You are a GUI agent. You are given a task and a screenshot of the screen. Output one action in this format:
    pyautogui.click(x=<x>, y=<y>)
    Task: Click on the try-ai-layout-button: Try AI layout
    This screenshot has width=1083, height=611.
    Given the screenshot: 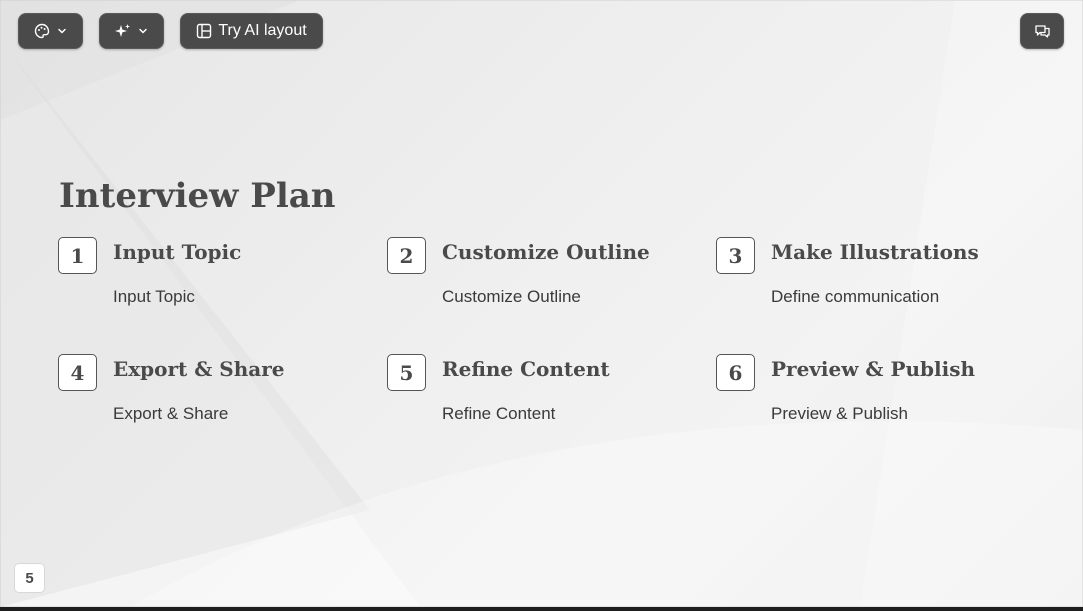 What is the action you would take?
    pyautogui.click(x=251, y=31)
    